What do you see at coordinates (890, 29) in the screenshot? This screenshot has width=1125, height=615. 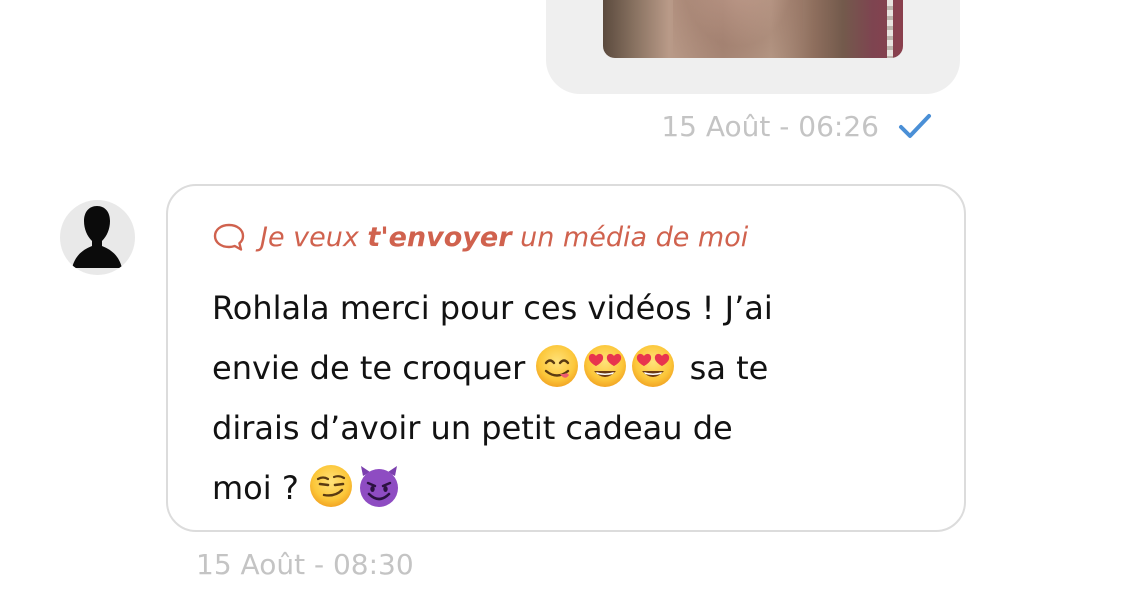 I see `photo-detail` at bounding box center [890, 29].